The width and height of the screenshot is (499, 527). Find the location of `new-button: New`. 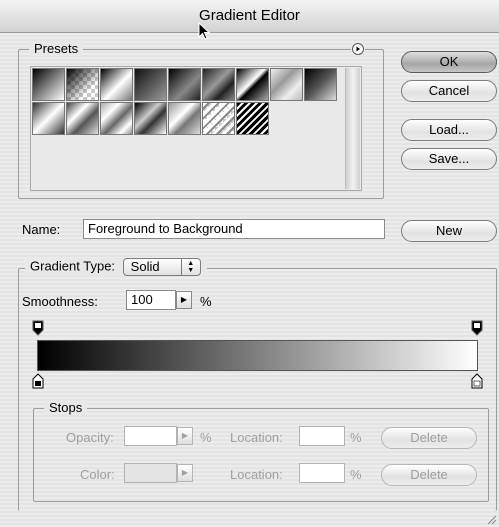

new-button: New is located at coordinates (449, 231).